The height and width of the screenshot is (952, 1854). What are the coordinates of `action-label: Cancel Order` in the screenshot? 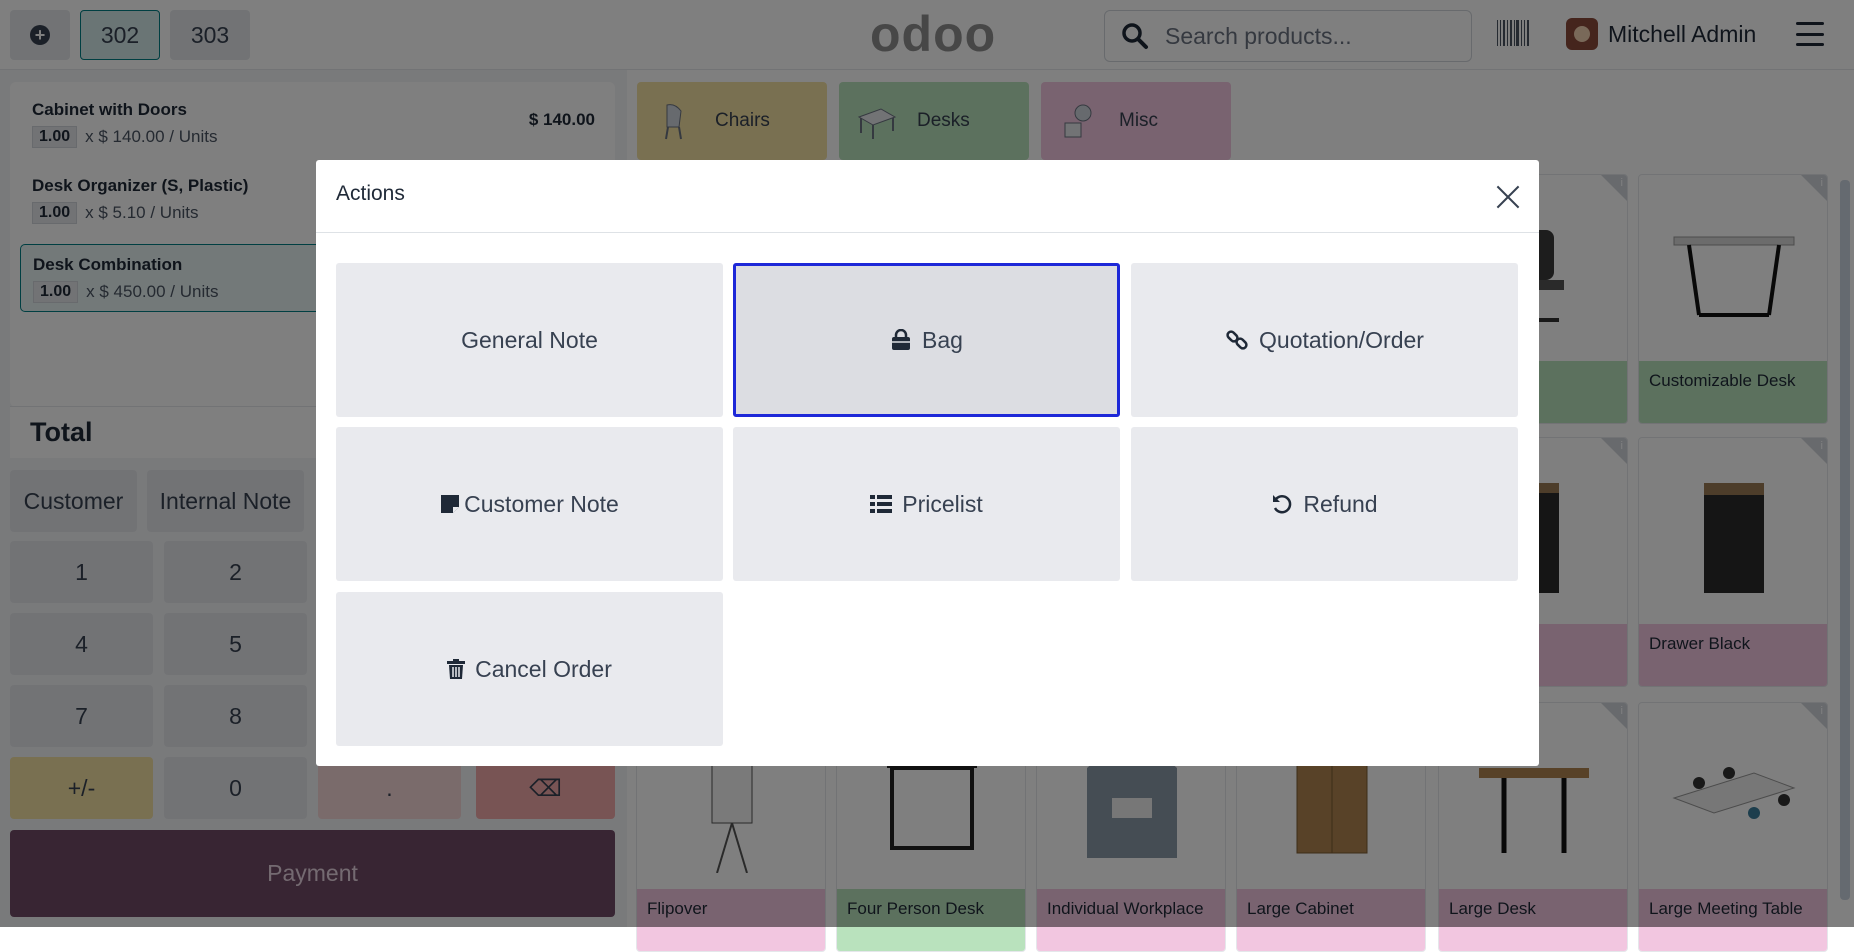 It's located at (543, 668).